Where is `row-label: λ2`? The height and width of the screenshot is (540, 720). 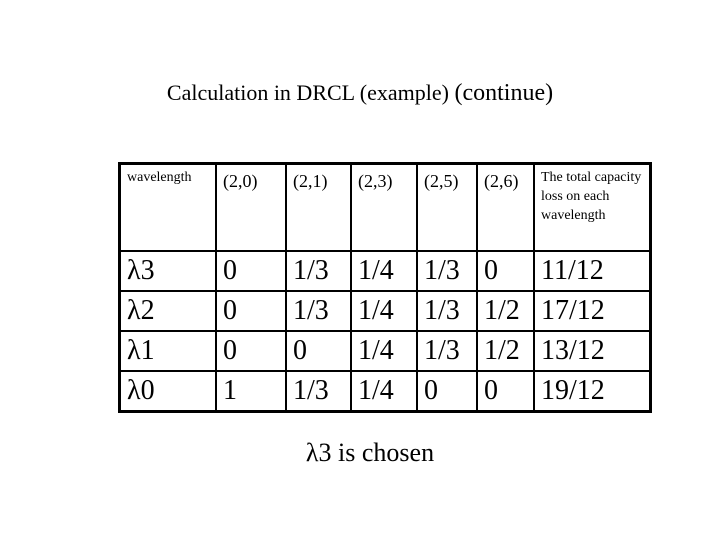 row-label: λ2 is located at coordinates (167, 311).